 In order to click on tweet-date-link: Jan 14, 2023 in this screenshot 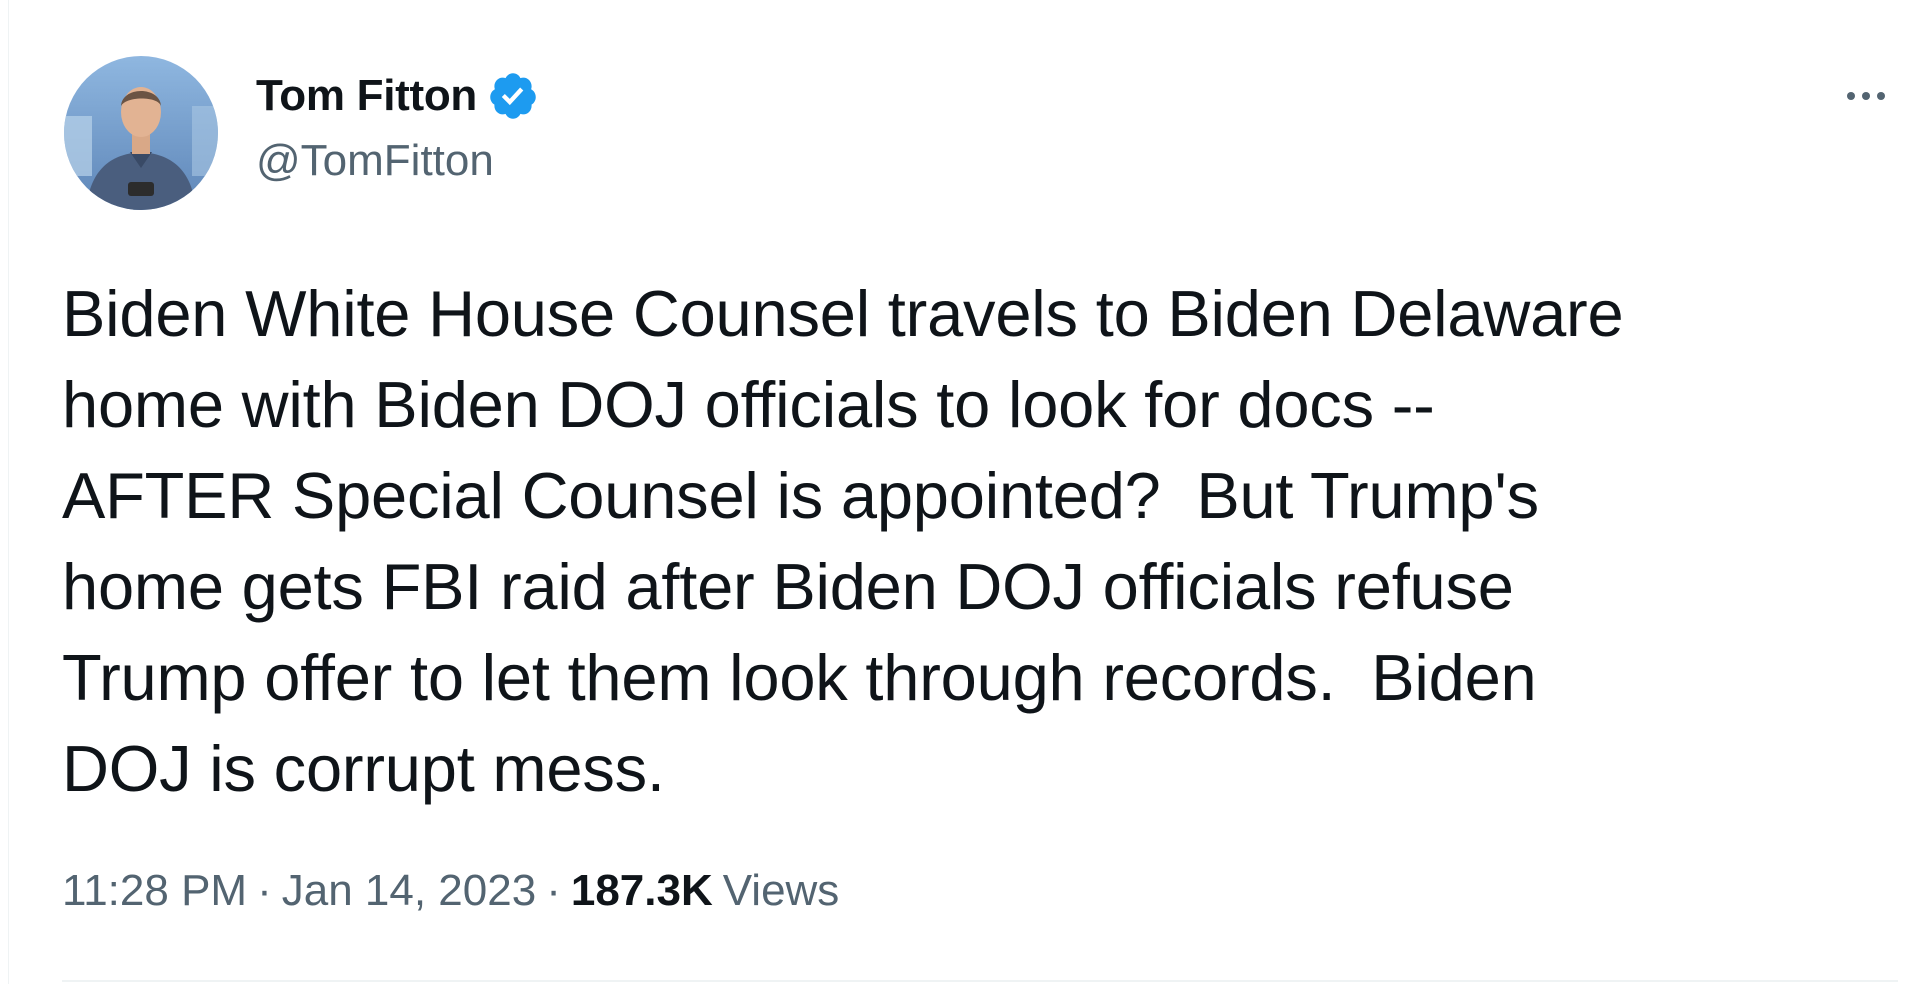, I will do `click(409, 891)`.